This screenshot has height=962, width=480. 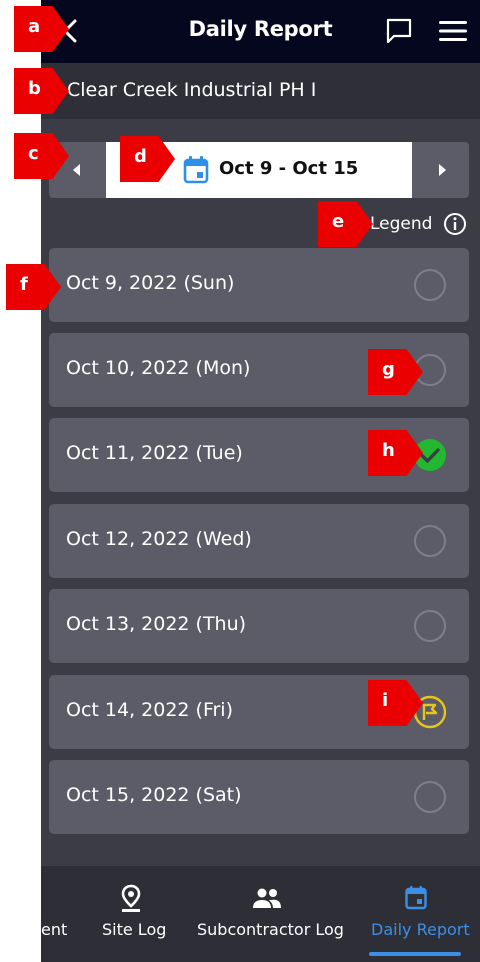 What do you see at coordinates (260, 29) in the screenshot?
I see `page-title: Daily Report` at bounding box center [260, 29].